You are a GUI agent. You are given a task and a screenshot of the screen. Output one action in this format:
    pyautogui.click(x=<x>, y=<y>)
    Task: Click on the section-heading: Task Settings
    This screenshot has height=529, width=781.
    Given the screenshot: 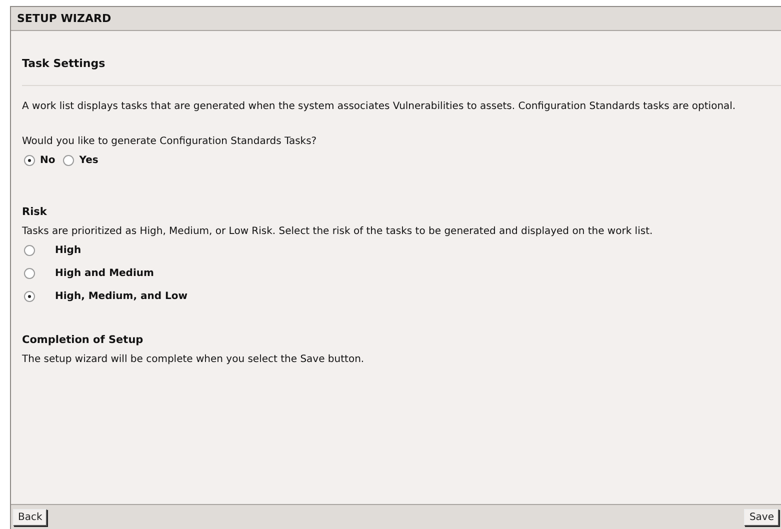 What is the action you would take?
    pyautogui.click(x=401, y=71)
    